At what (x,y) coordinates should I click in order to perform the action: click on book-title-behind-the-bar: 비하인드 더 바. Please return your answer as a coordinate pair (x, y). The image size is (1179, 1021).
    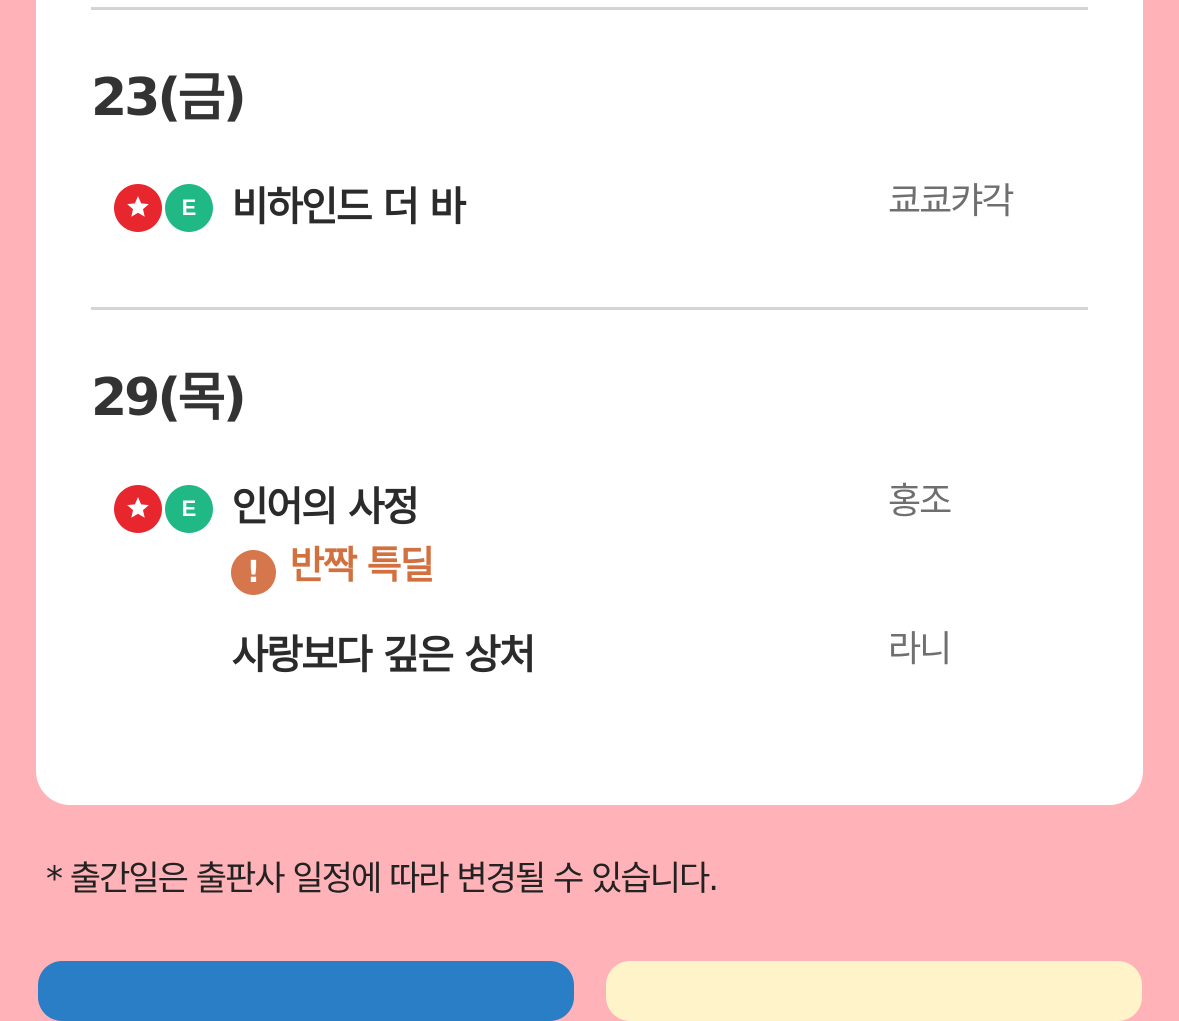
    Looking at the image, I should click on (349, 207).